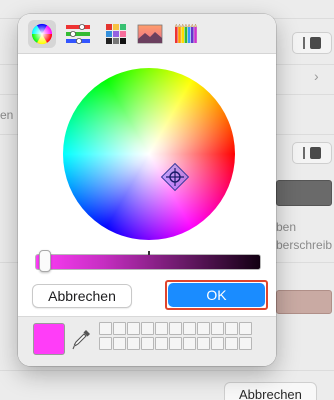 The image size is (334, 400). What do you see at coordinates (175, 336) in the screenshot?
I see `favorite-swatches` at bounding box center [175, 336].